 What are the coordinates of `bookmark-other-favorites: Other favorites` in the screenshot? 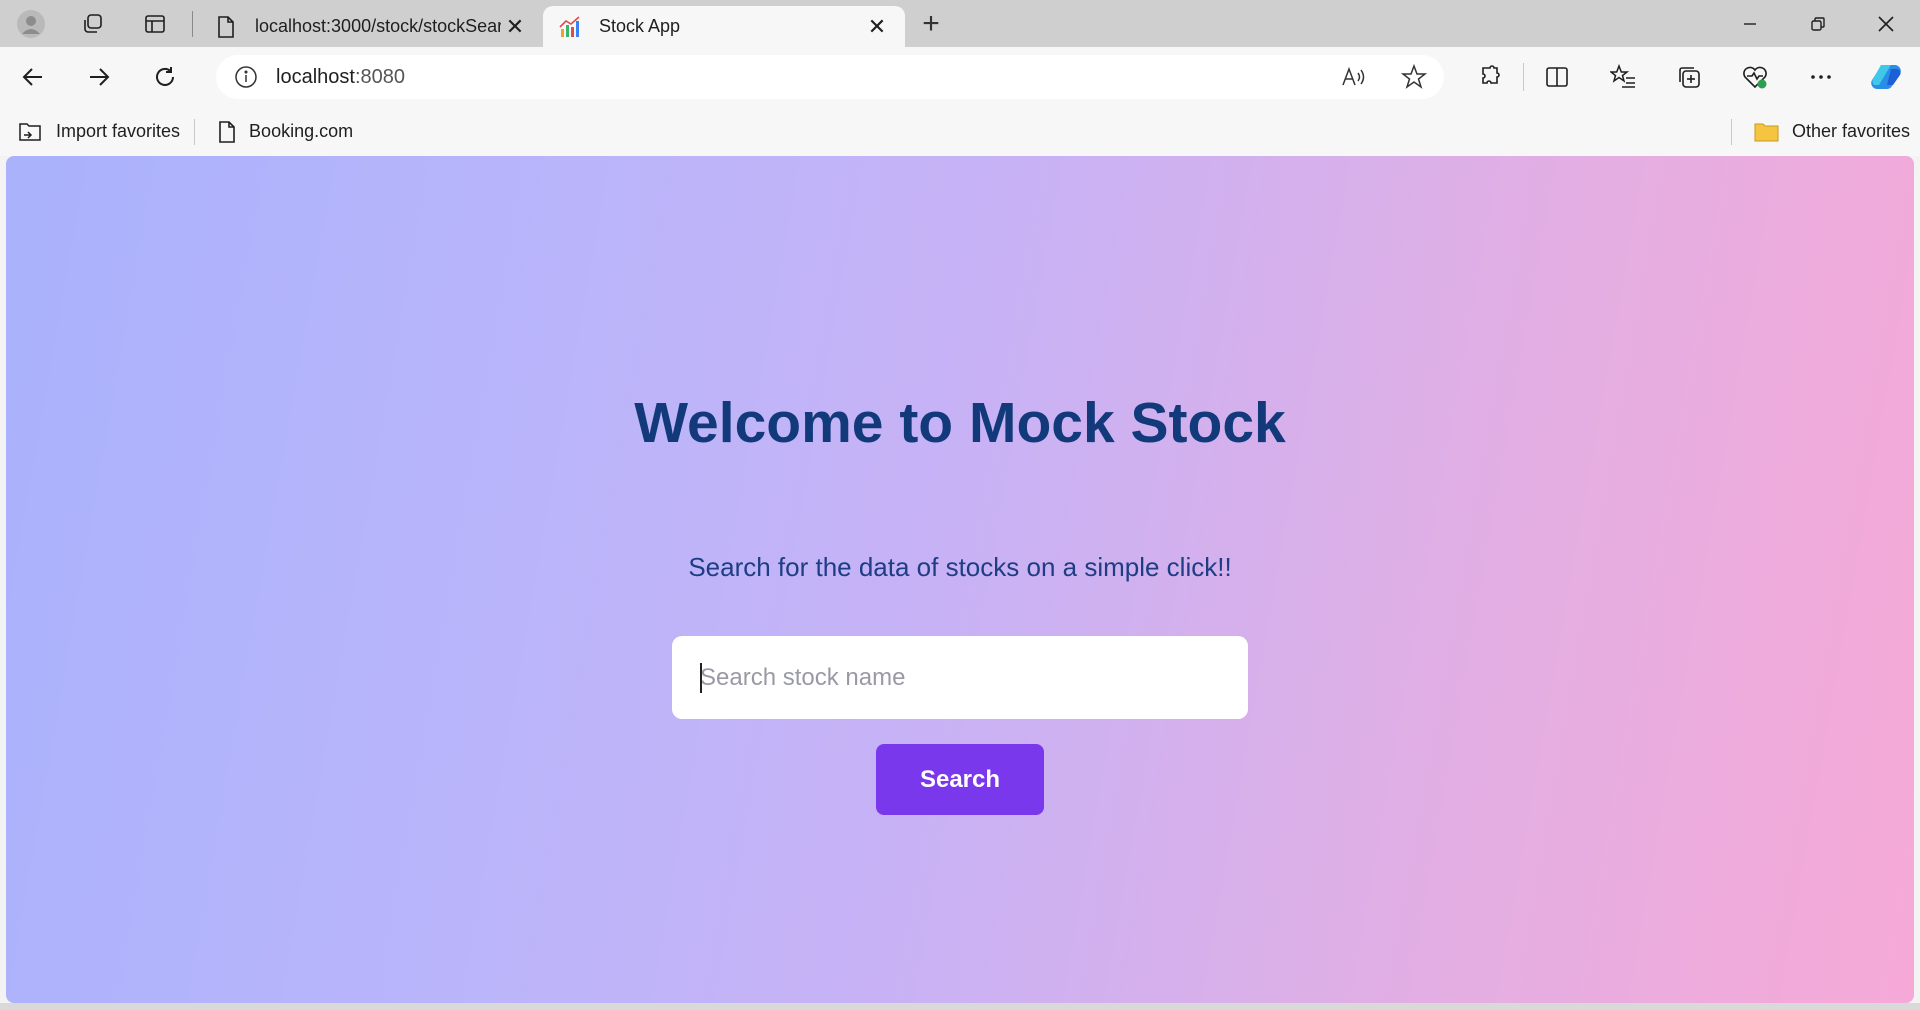 It's located at (1828, 132).